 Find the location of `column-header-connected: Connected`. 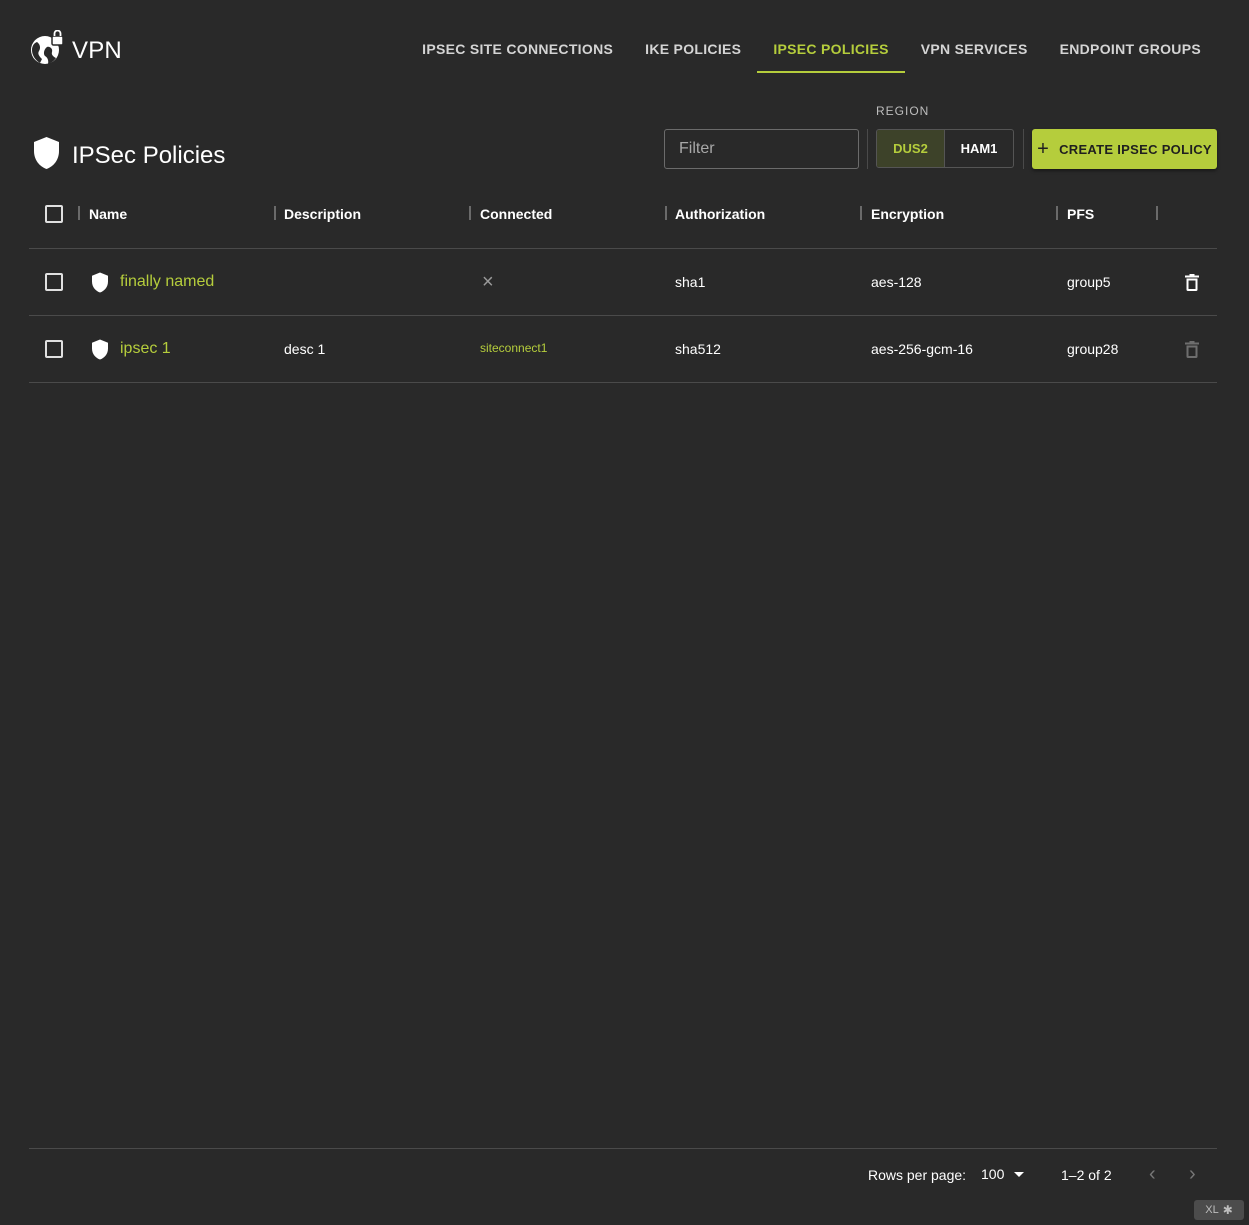

column-header-connected: Connected is located at coordinates (516, 214).